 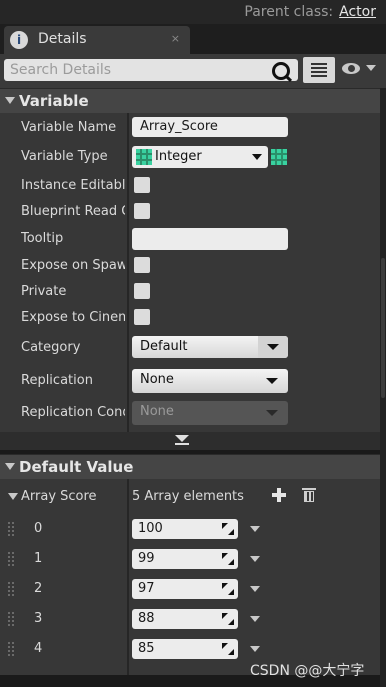 What do you see at coordinates (185, 619) in the screenshot?
I see `element-value-input: 88` at bounding box center [185, 619].